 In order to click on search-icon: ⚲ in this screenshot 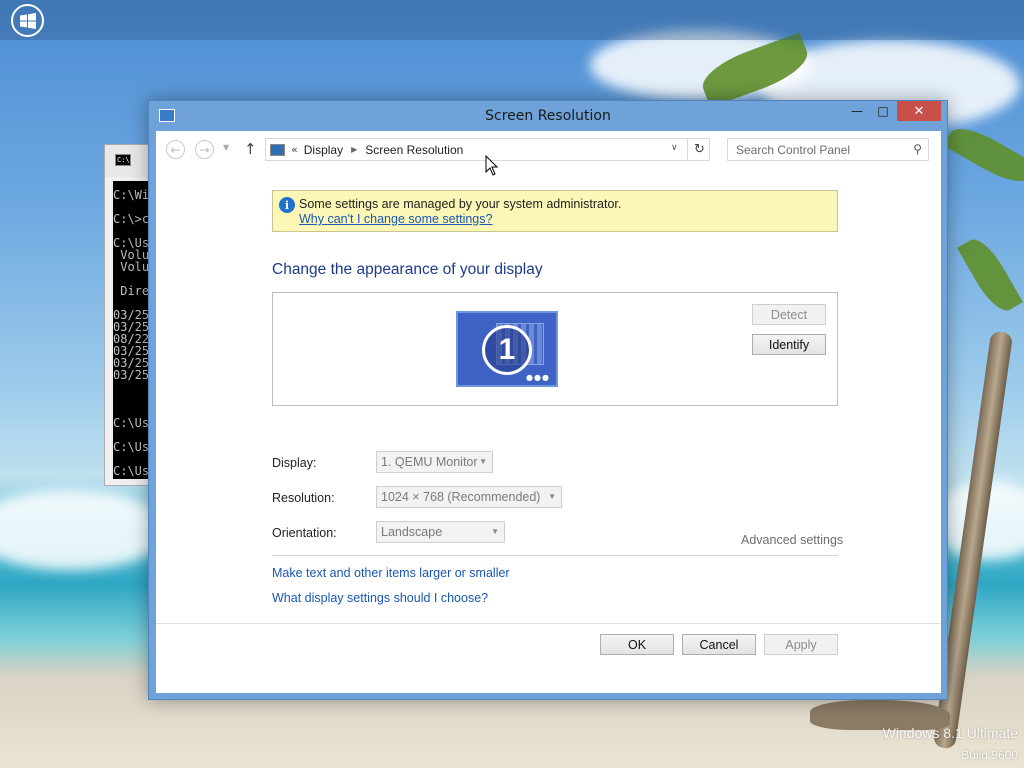, I will do `click(917, 149)`.